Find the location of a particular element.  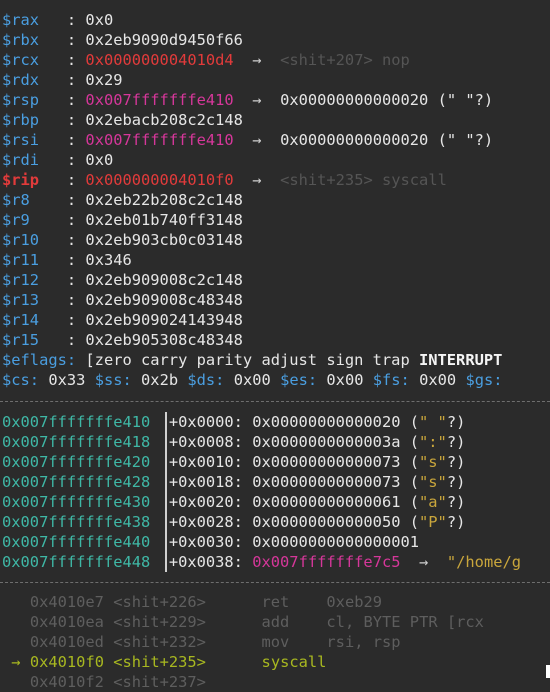

stack-pointer-value: 0x007fffffffe7c5 is located at coordinates (326, 562).